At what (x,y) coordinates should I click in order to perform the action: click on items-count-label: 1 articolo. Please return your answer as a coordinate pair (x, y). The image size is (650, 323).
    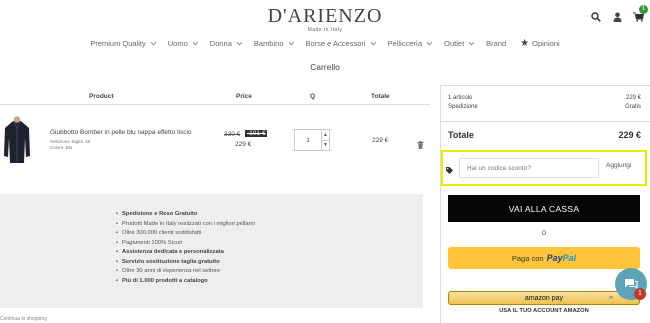
    Looking at the image, I should click on (460, 98).